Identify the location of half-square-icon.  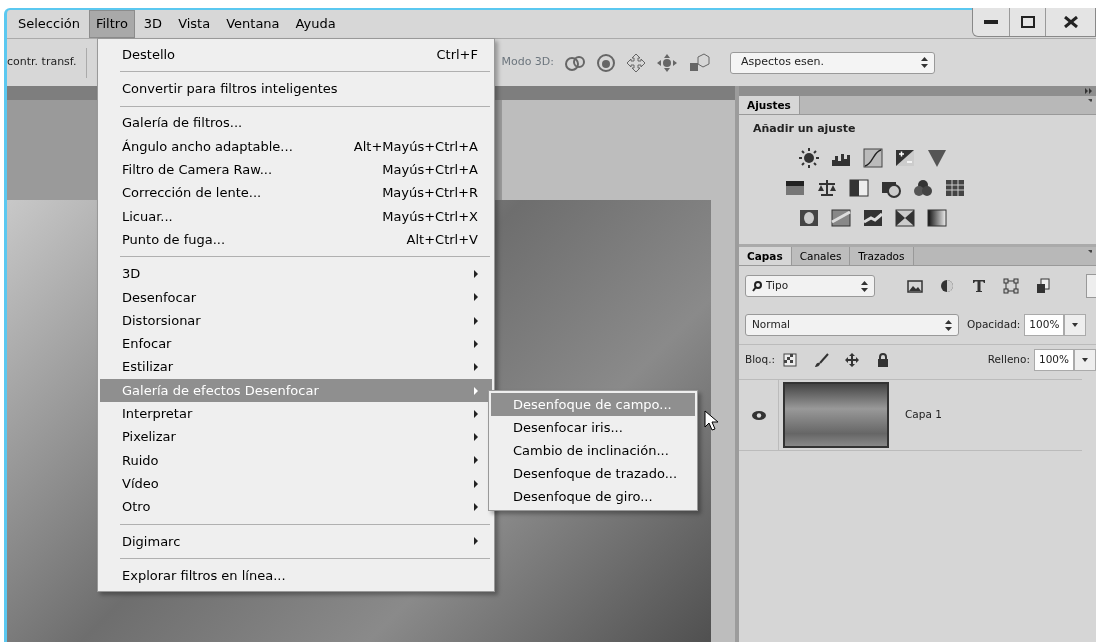
(859, 187).